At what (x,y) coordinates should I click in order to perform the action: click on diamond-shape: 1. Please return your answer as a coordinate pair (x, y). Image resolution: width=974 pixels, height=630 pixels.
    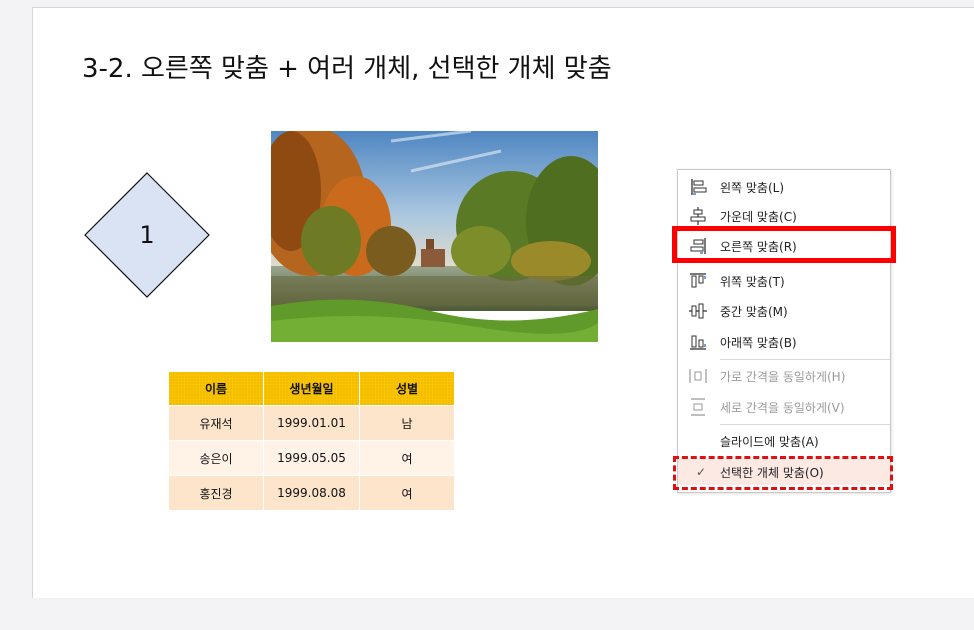
    Looking at the image, I should click on (147, 235).